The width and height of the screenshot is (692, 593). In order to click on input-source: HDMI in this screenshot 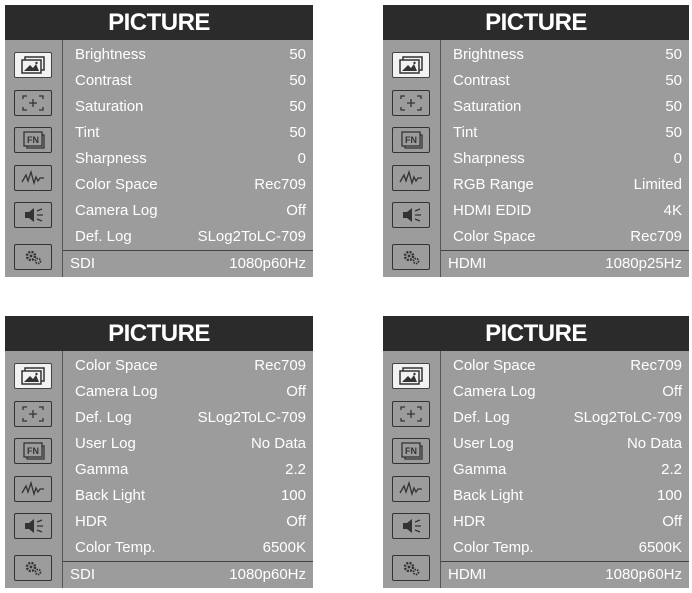, I will do `click(467, 574)`.